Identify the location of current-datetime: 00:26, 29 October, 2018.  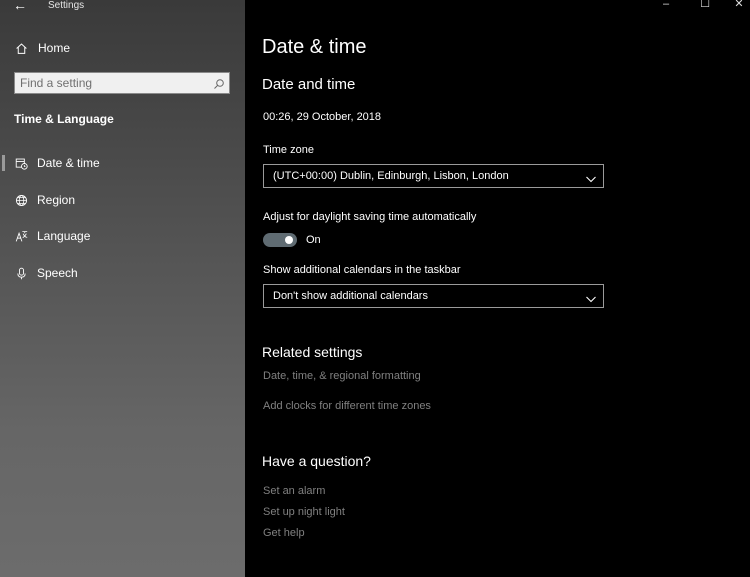
(322, 117).